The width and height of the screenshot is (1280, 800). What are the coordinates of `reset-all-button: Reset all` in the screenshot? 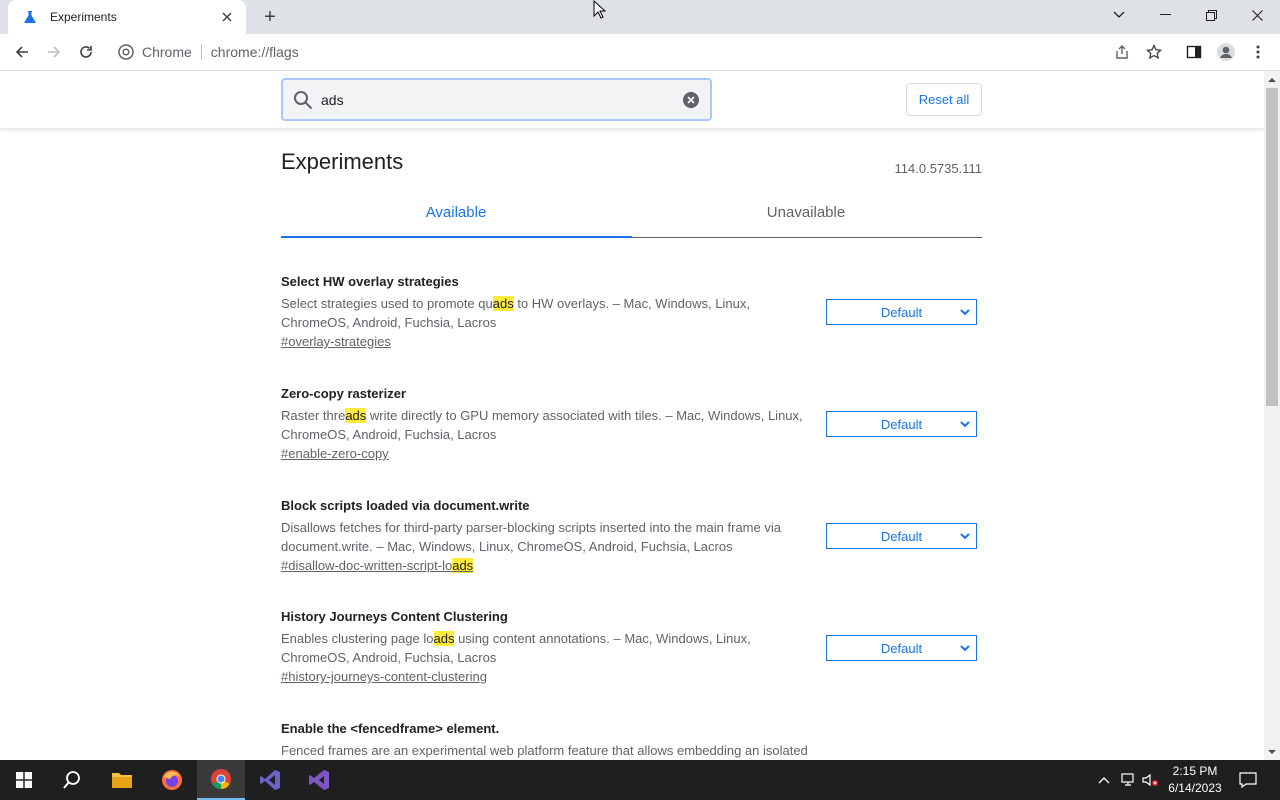 It's located at (944, 99).